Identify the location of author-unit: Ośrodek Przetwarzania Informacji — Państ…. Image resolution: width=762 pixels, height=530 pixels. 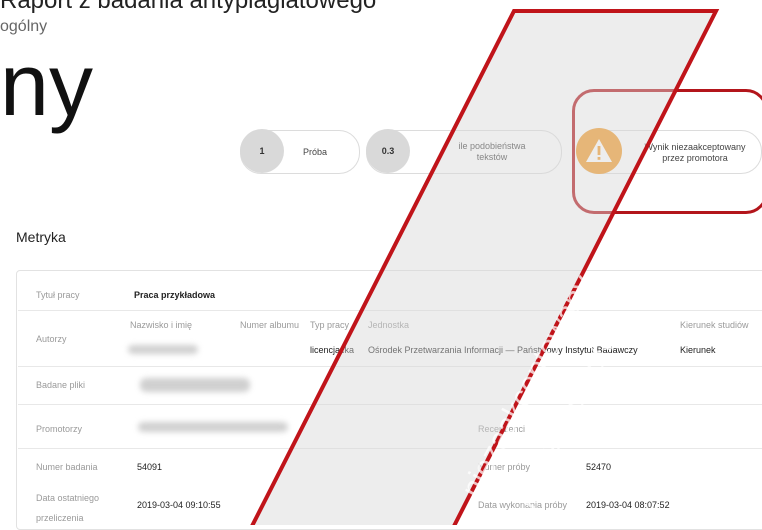
(503, 350).